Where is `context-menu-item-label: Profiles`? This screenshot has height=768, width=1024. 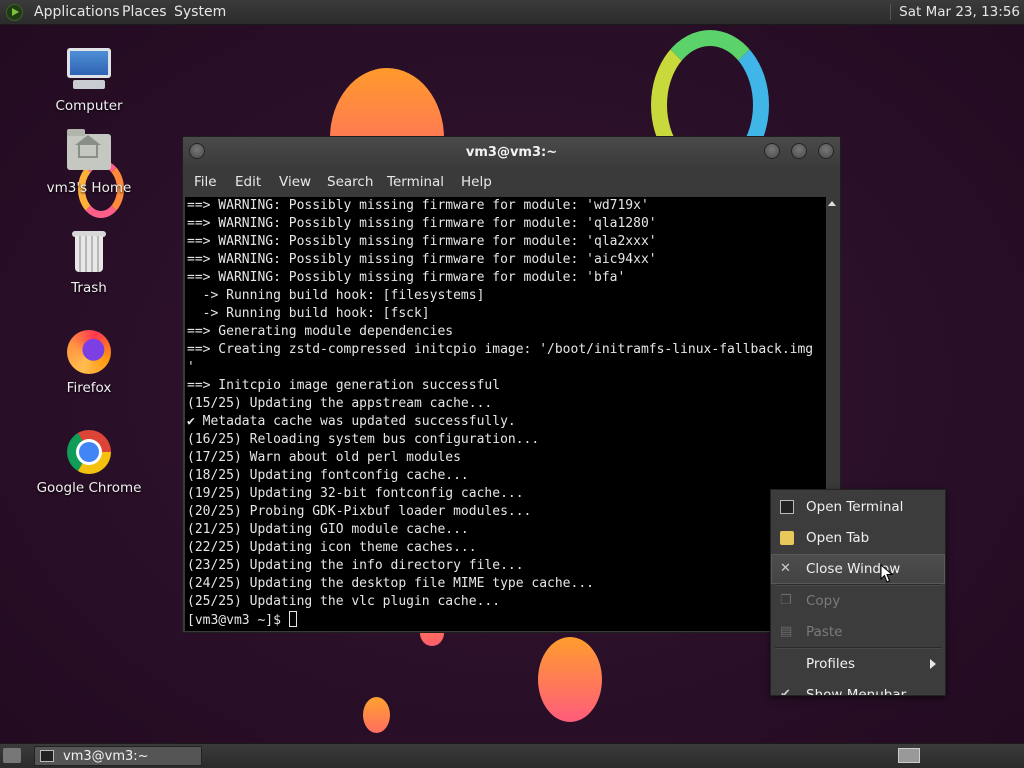 context-menu-item-label: Profiles is located at coordinates (831, 664).